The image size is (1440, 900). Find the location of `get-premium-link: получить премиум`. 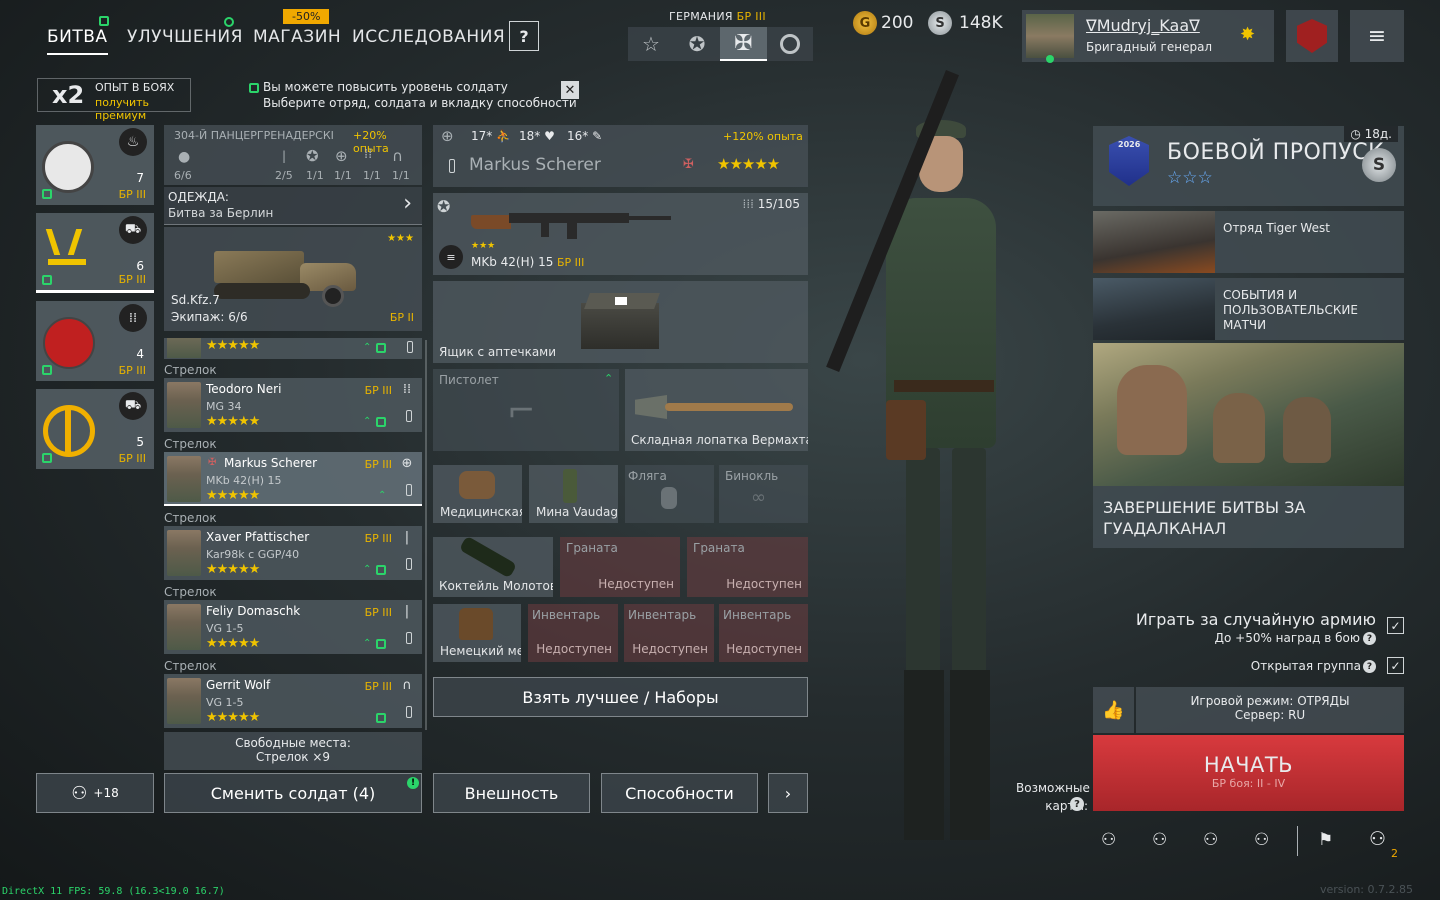

get-premium-link: получить премиум is located at coordinates (142, 109).